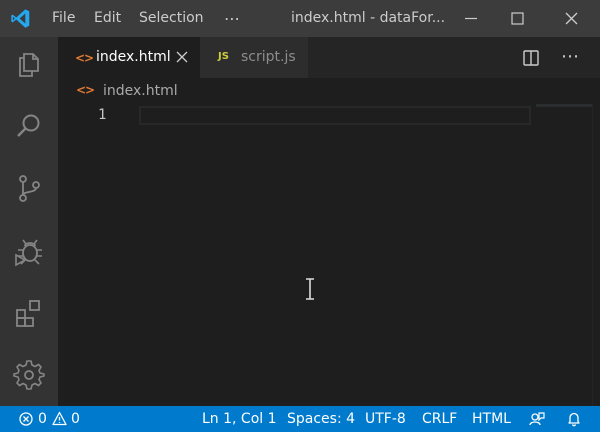 The image size is (600, 432). What do you see at coordinates (182, 57) in the screenshot?
I see `close-tab-icon` at bounding box center [182, 57].